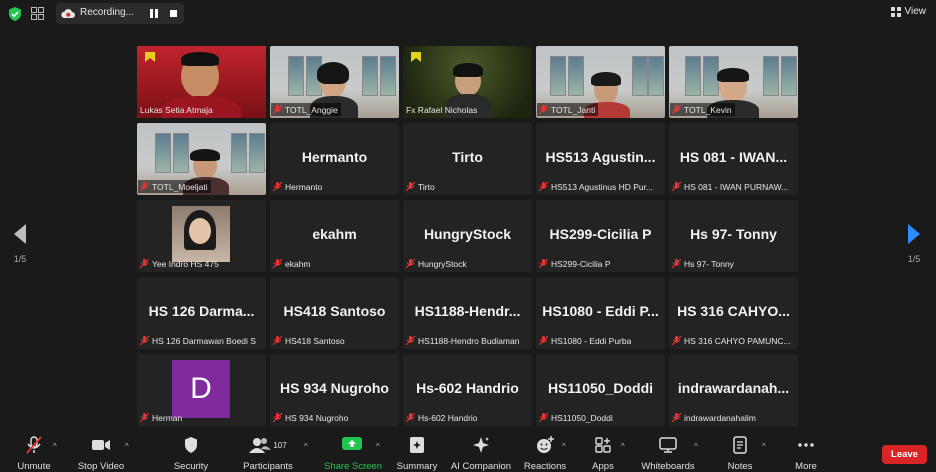 The height and width of the screenshot is (472, 936). I want to click on video-tile: Hs-602 Handrio Hs-602 Handrio, so click(467, 390).